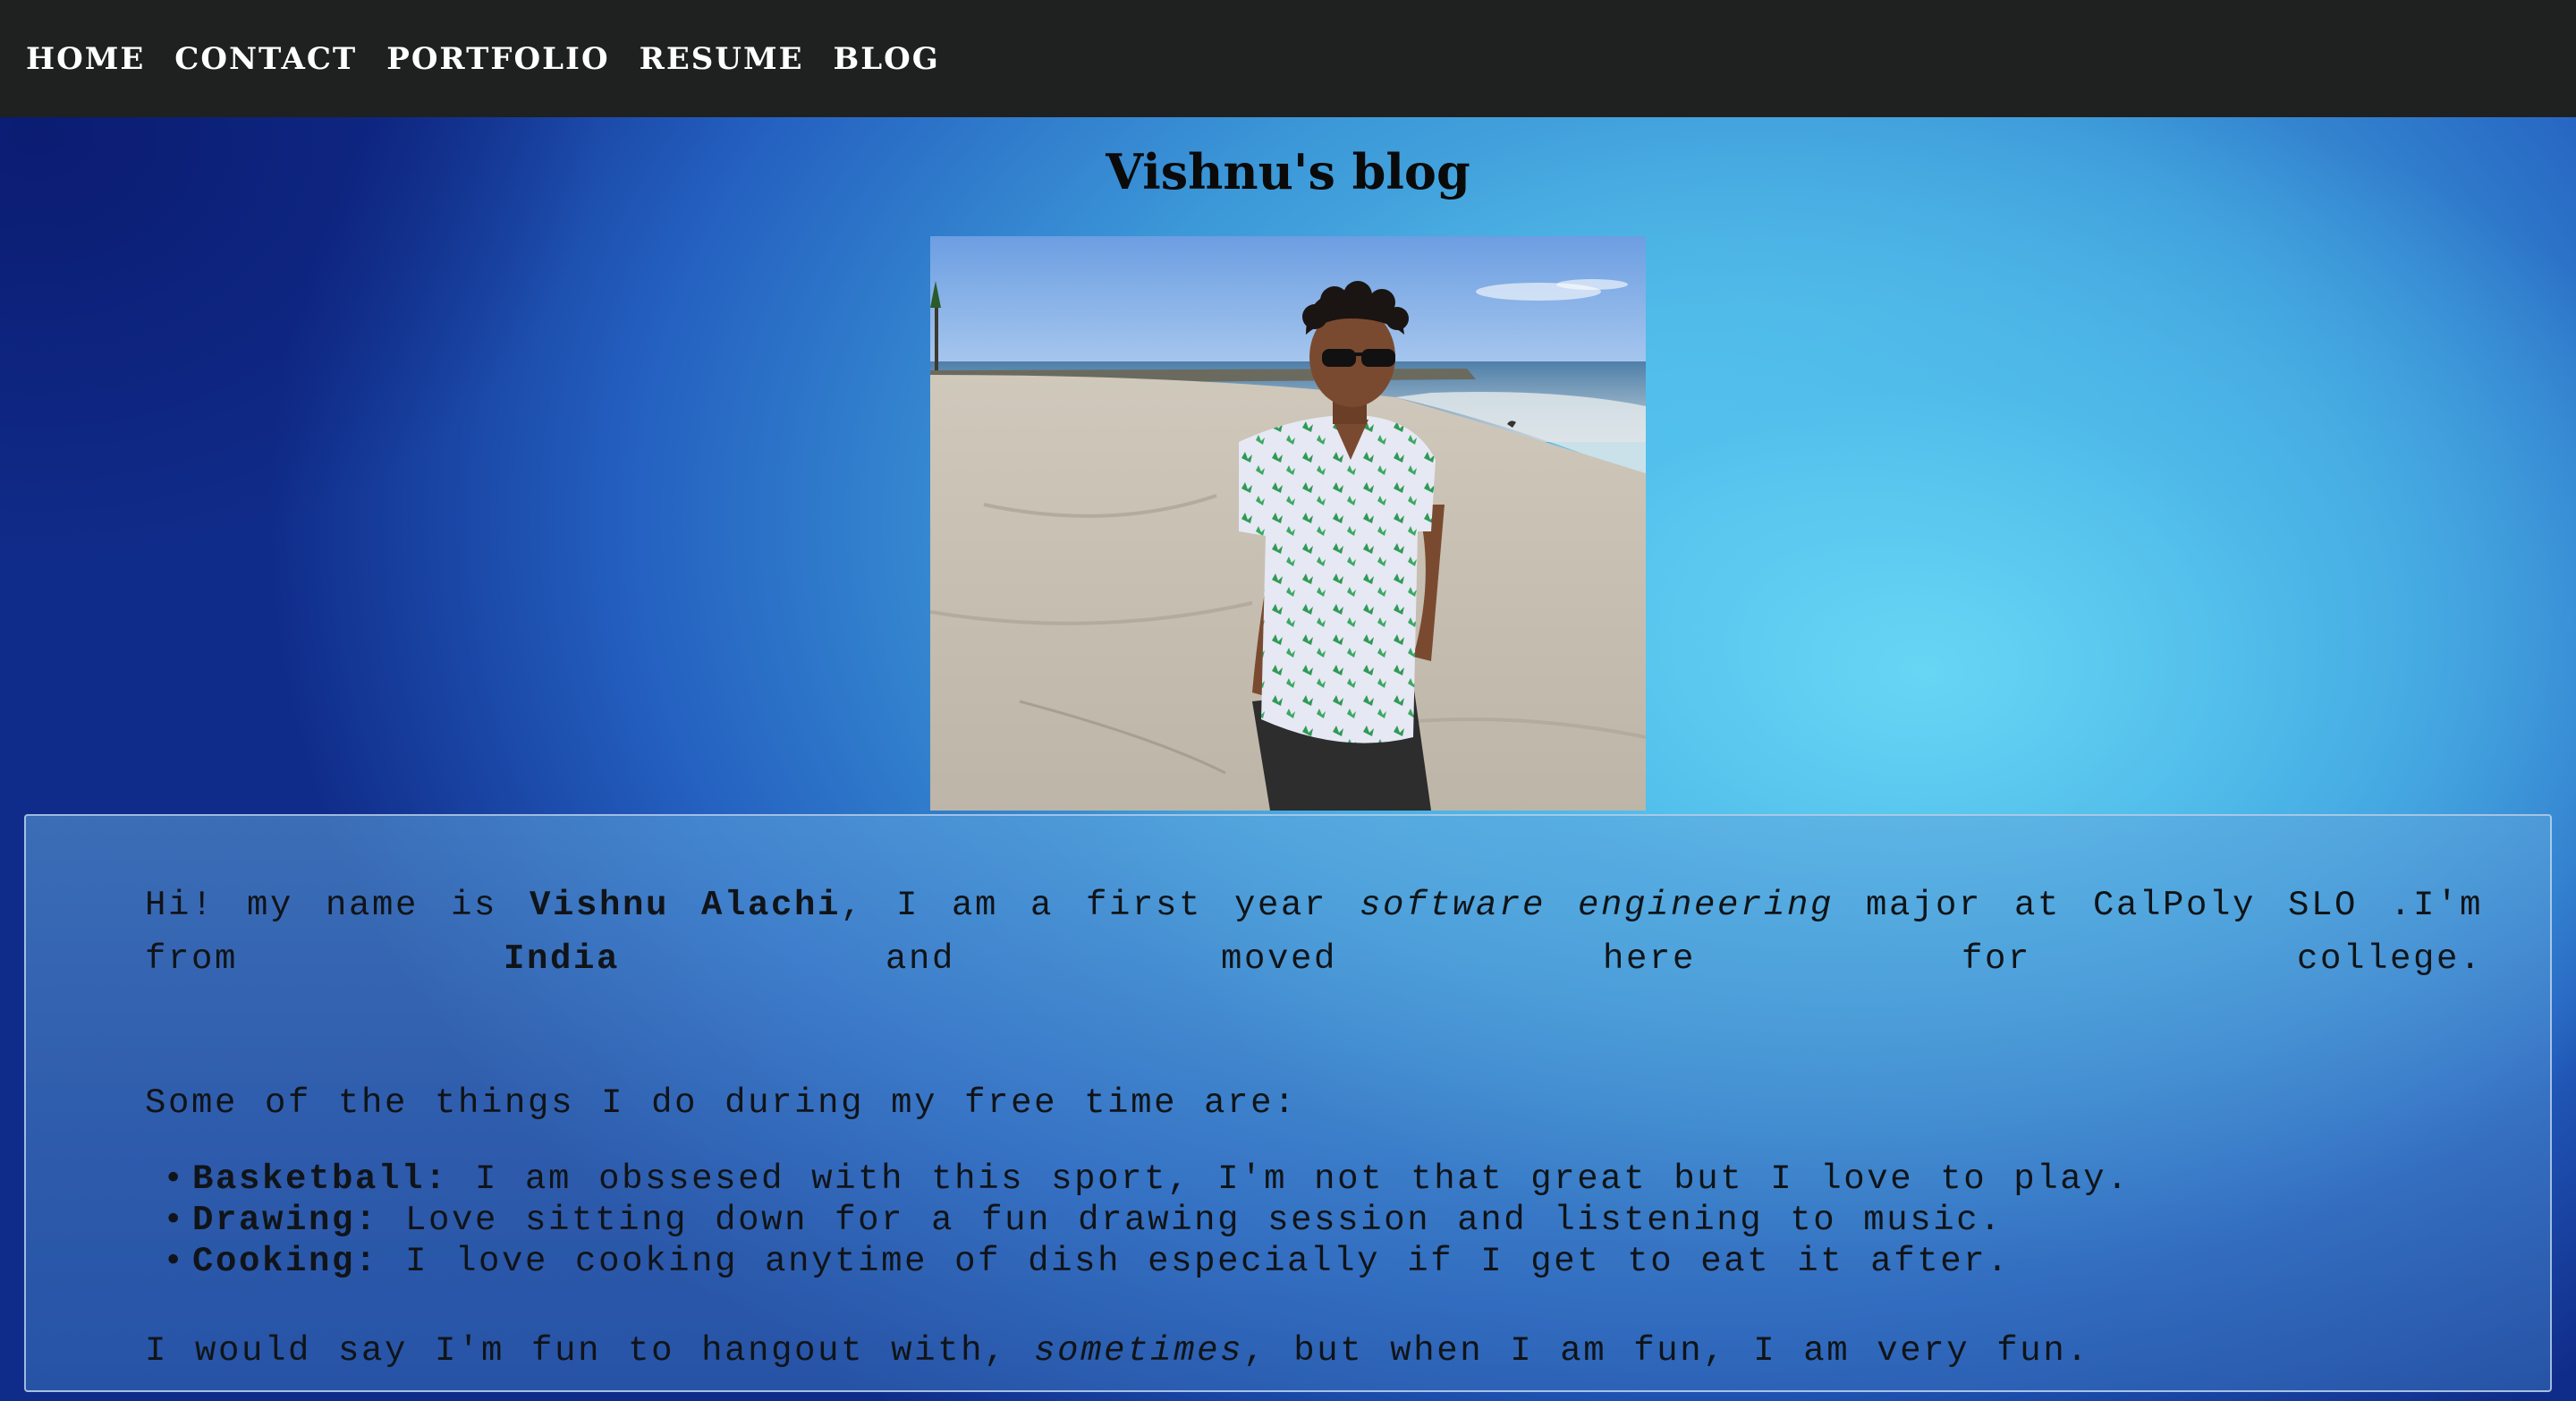  I want to click on profile-photo, so click(1288, 523).